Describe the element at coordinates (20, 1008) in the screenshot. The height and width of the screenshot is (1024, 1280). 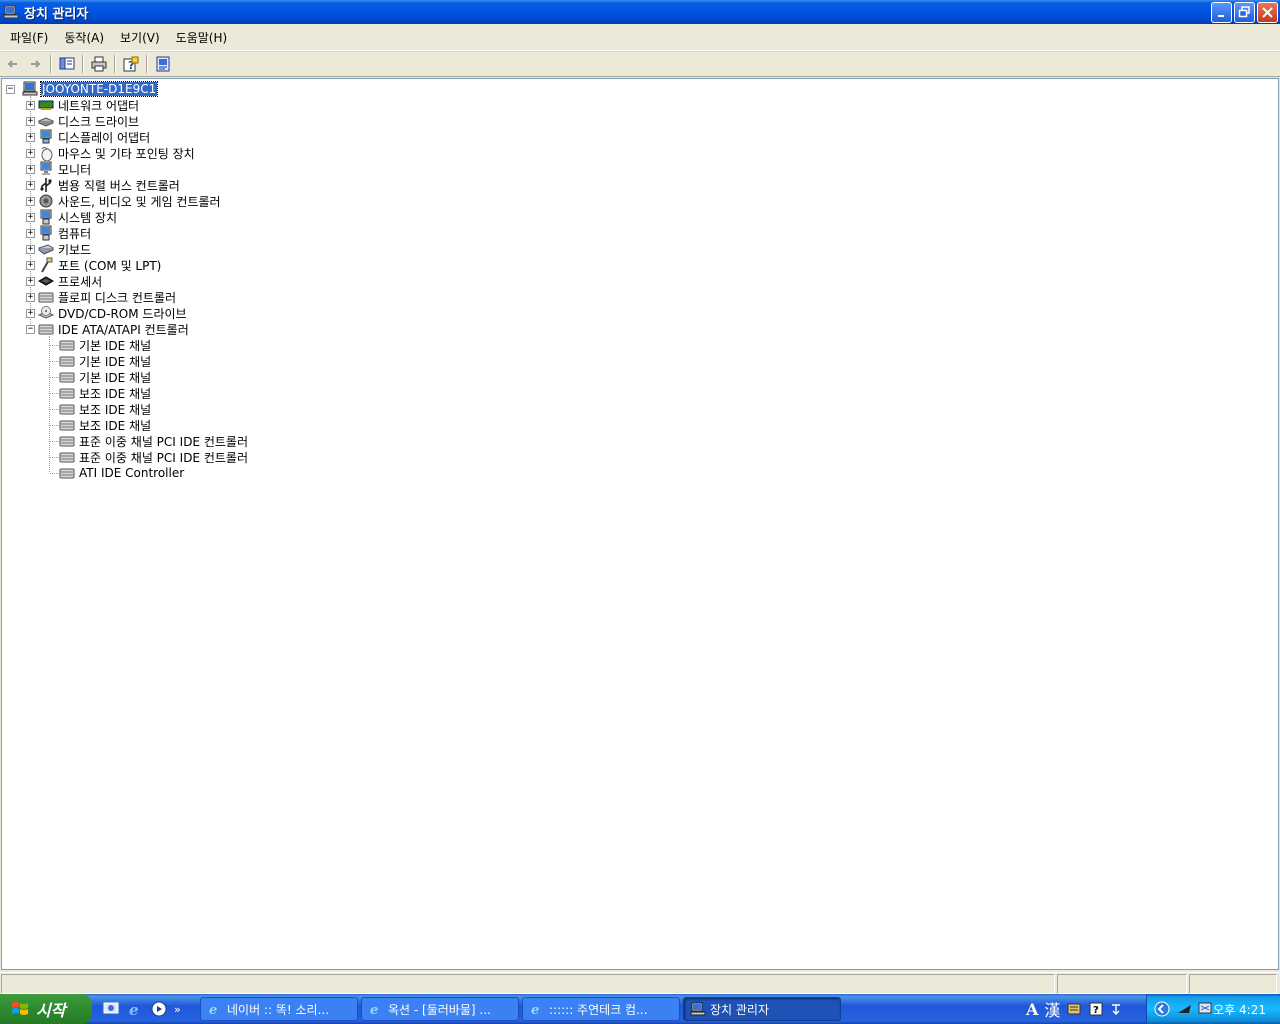
I see `windows-logo-icon` at that location.